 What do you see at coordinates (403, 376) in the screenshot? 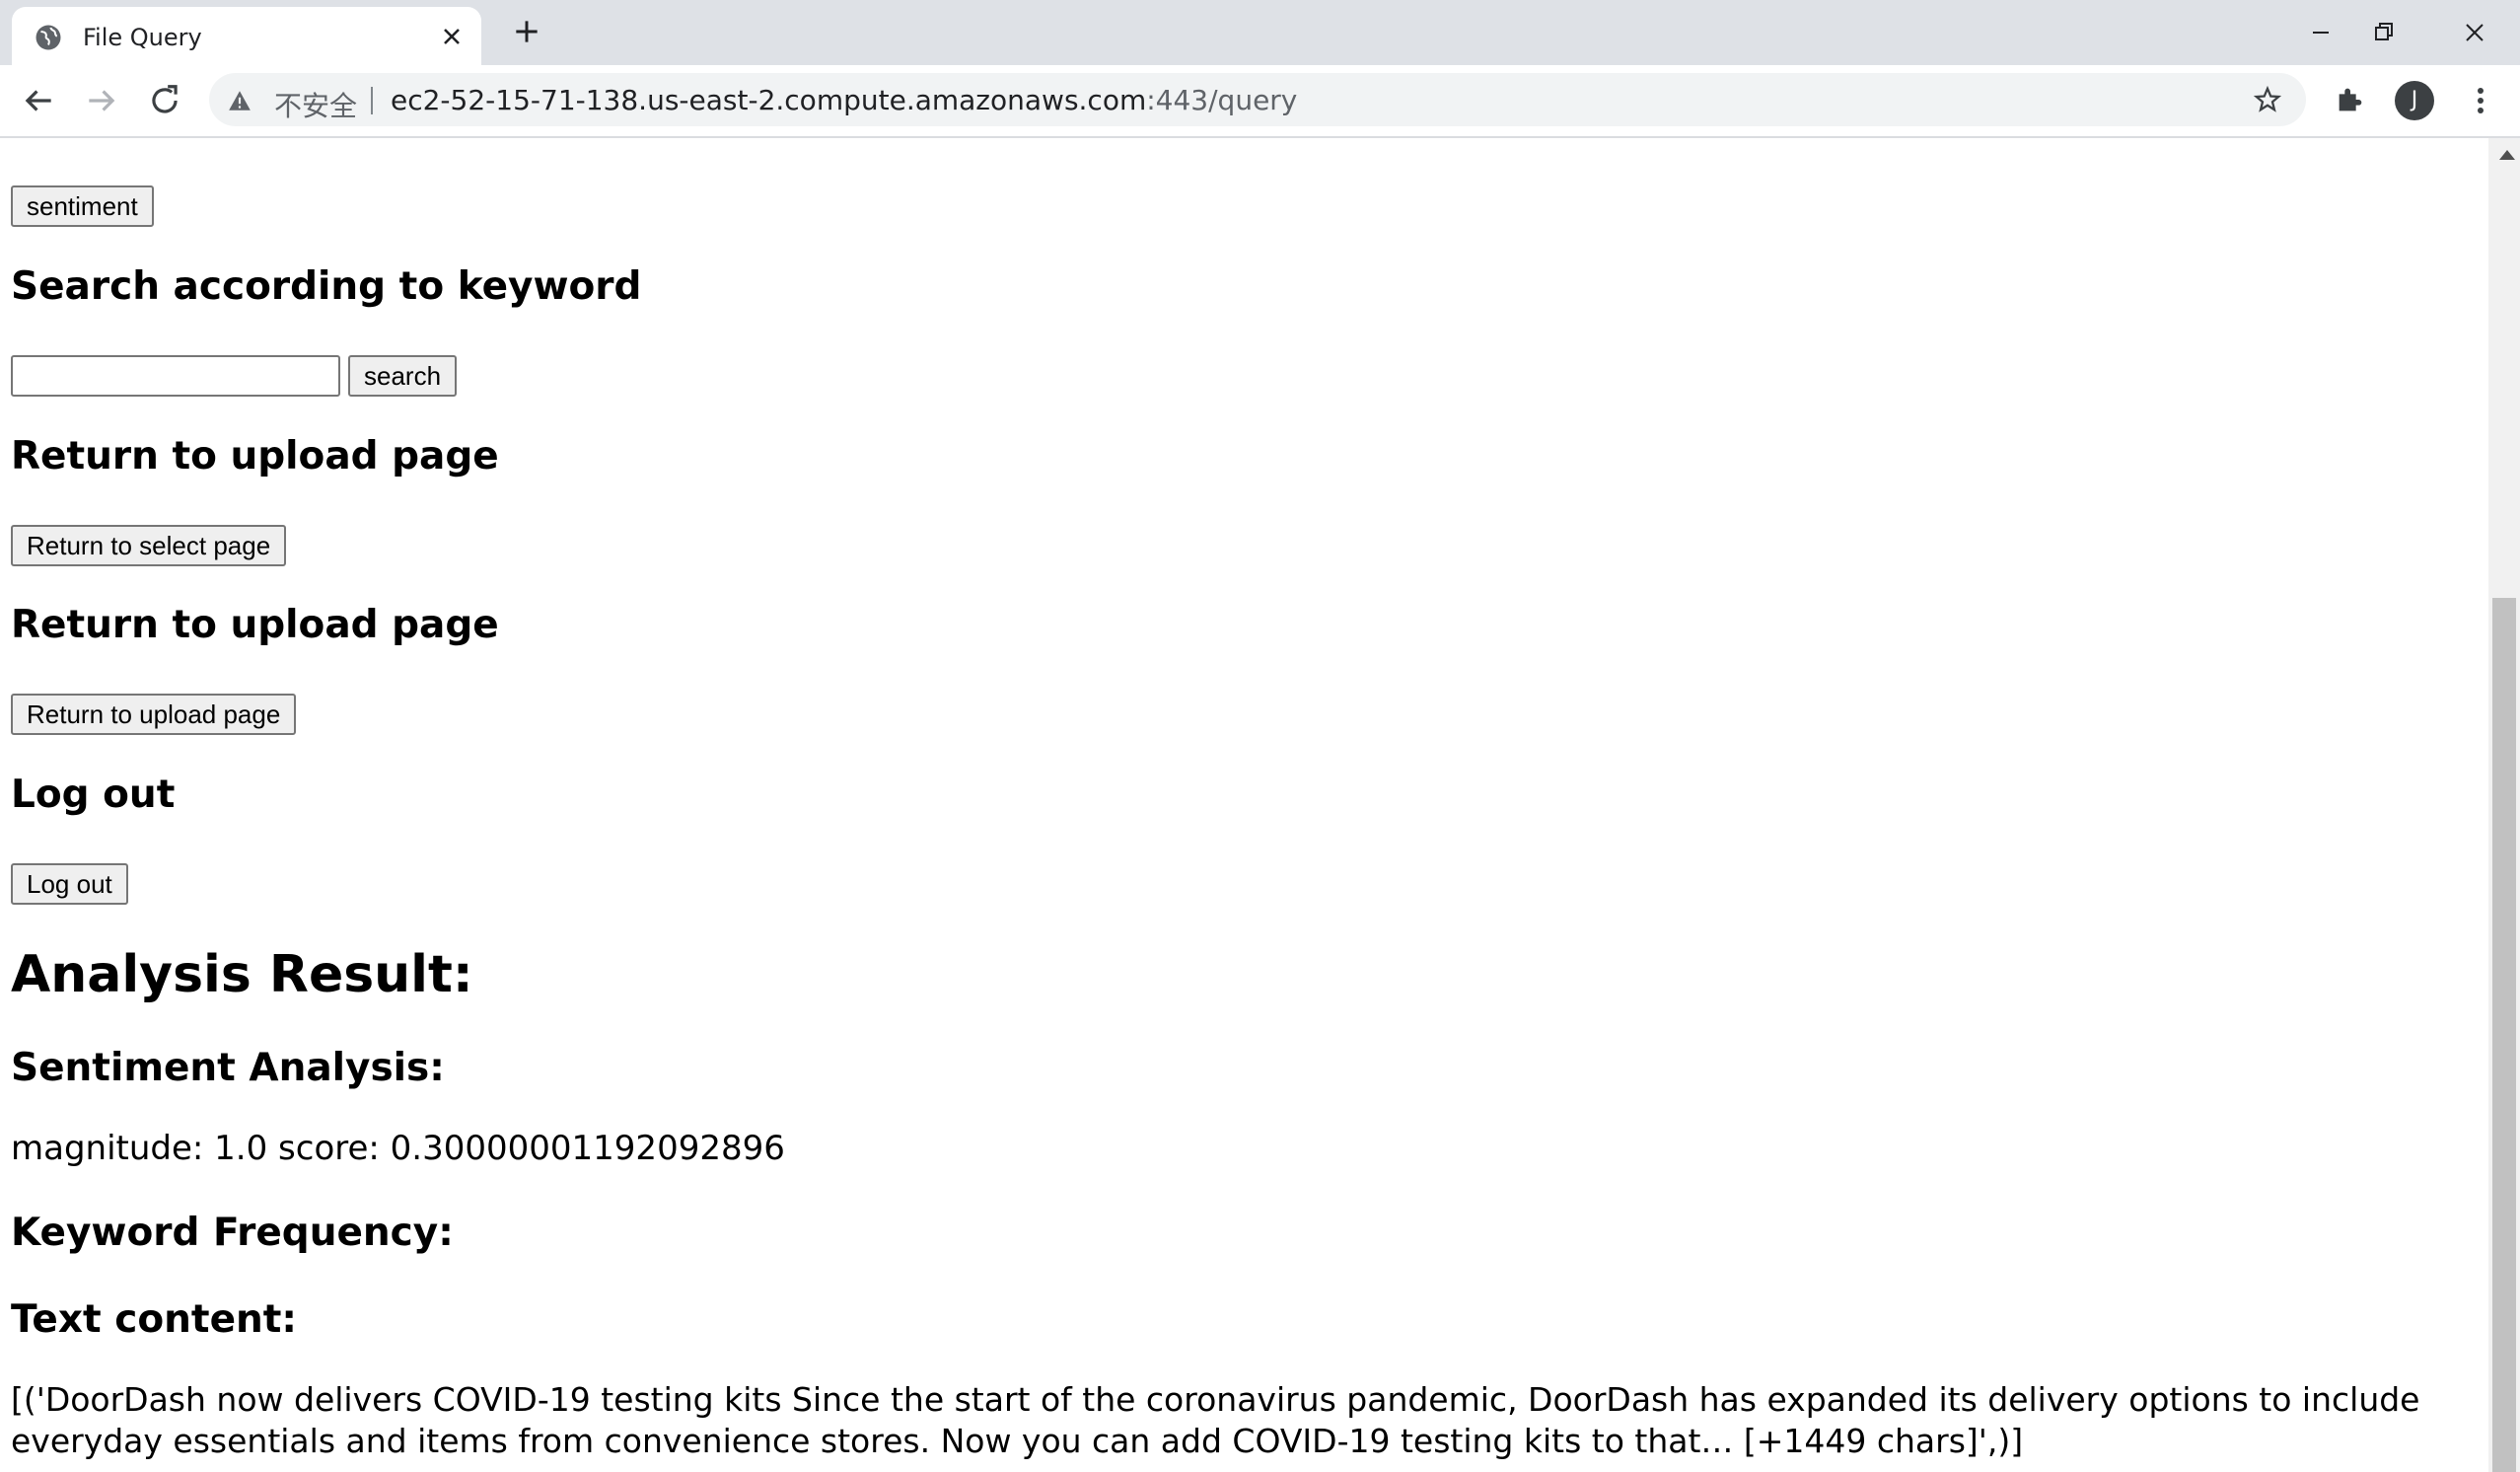
I see `search-button: search` at bounding box center [403, 376].